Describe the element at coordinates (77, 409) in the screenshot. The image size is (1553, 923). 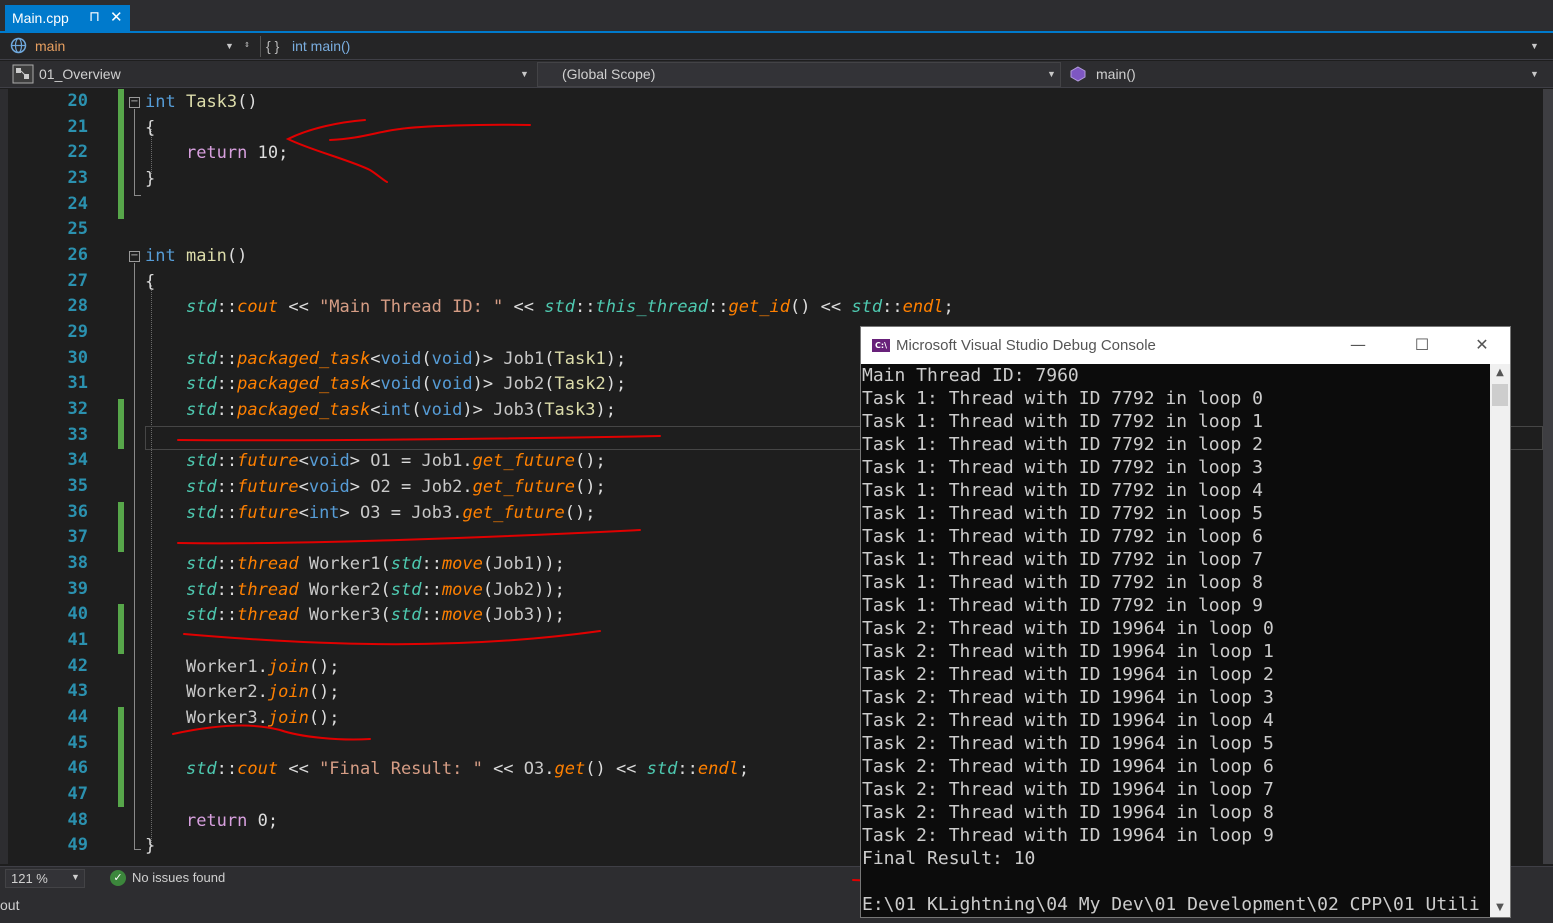
I see `line-number: 32` at that location.